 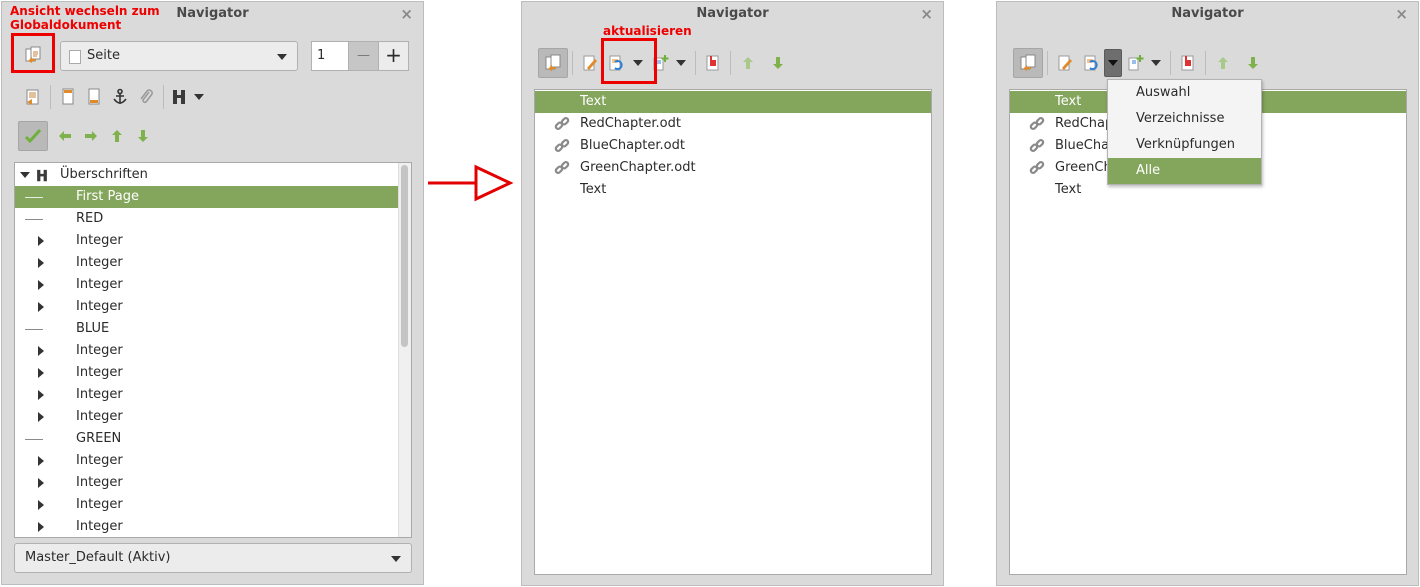 What do you see at coordinates (733, 124) in the screenshot?
I see `global-item-row: RedChapter.odt` at bounding box center [733, 124].